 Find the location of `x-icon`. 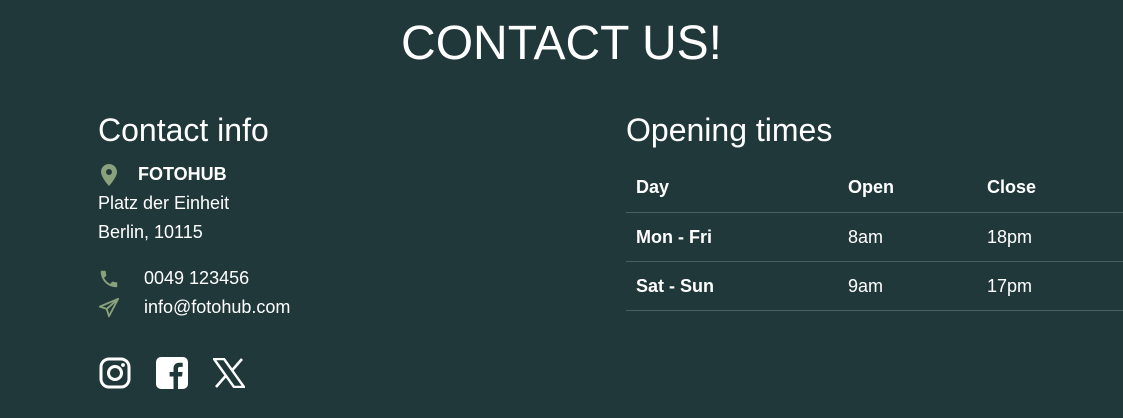

x-icon is located at coordinates (229, 373).